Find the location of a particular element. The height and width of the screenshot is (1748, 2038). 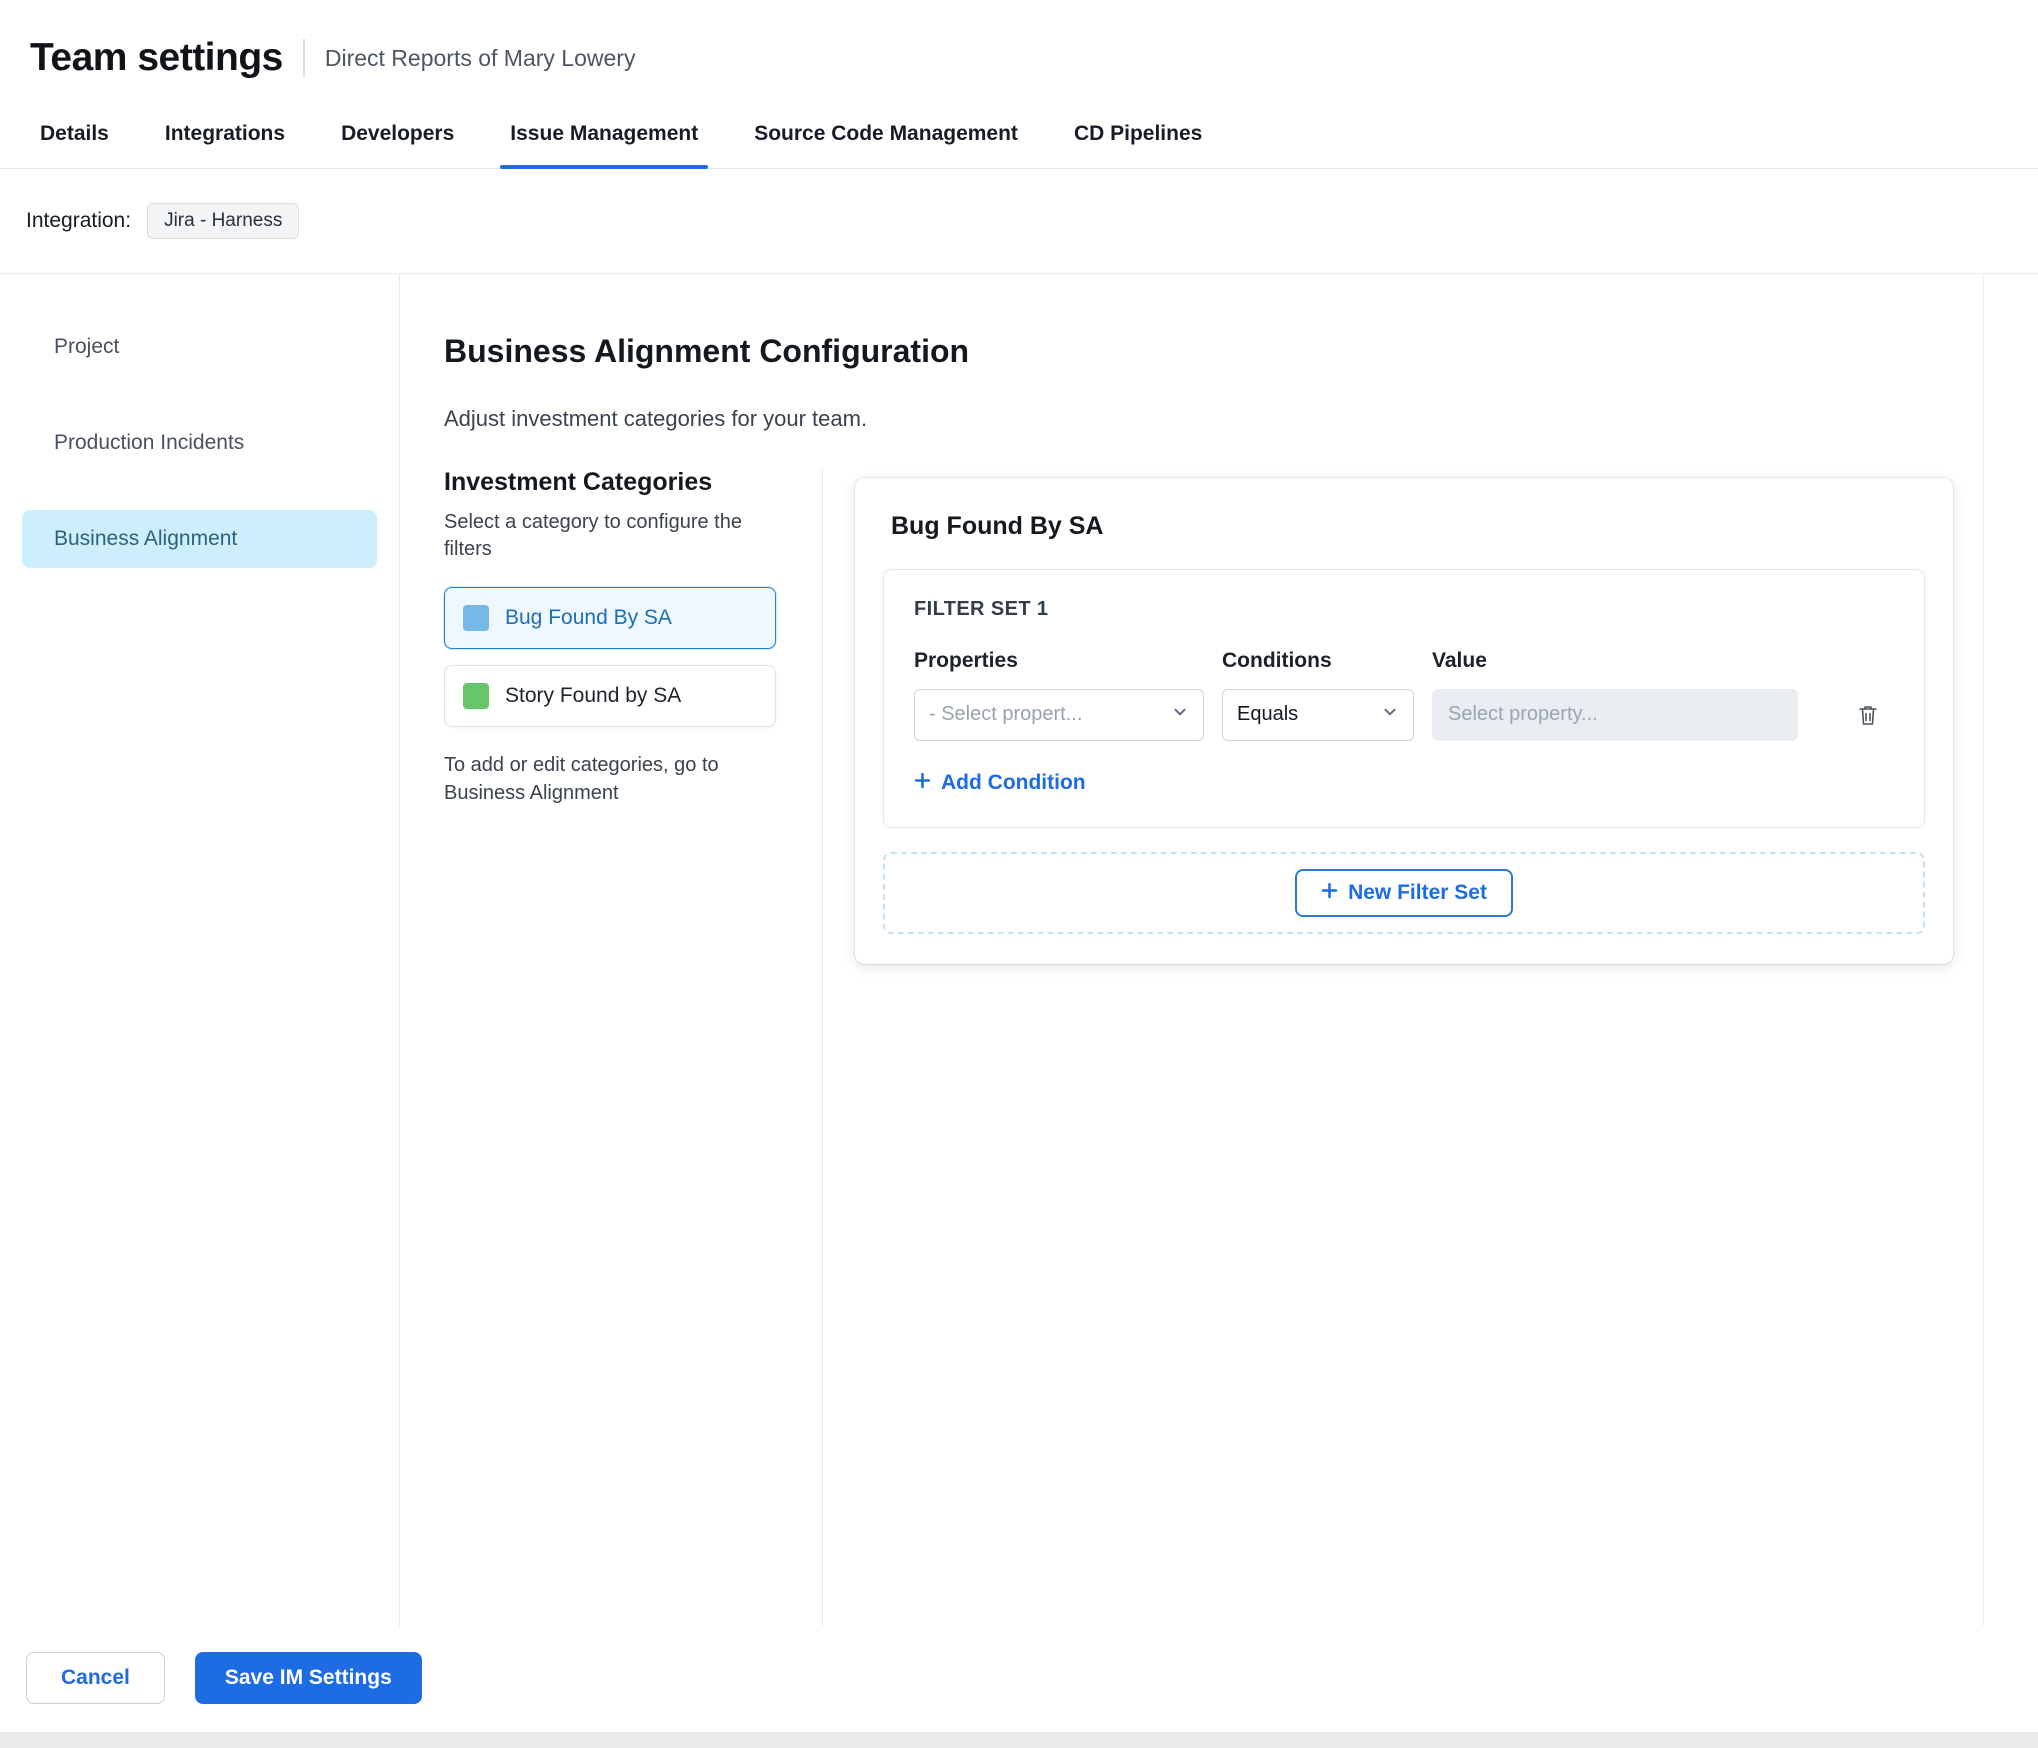

bottom-action-bar: Cancel Save IM Settings is located at coordinates (1019, 1679).